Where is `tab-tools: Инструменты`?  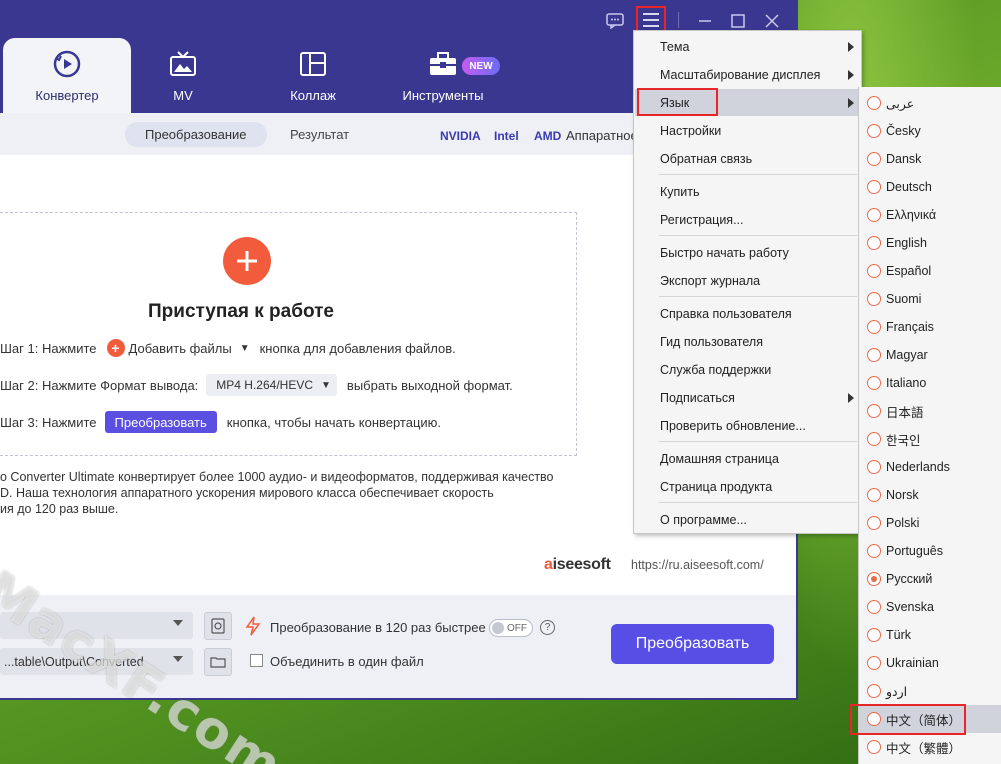 tab-tools: Инструменты is located at coordinates (443, 75).